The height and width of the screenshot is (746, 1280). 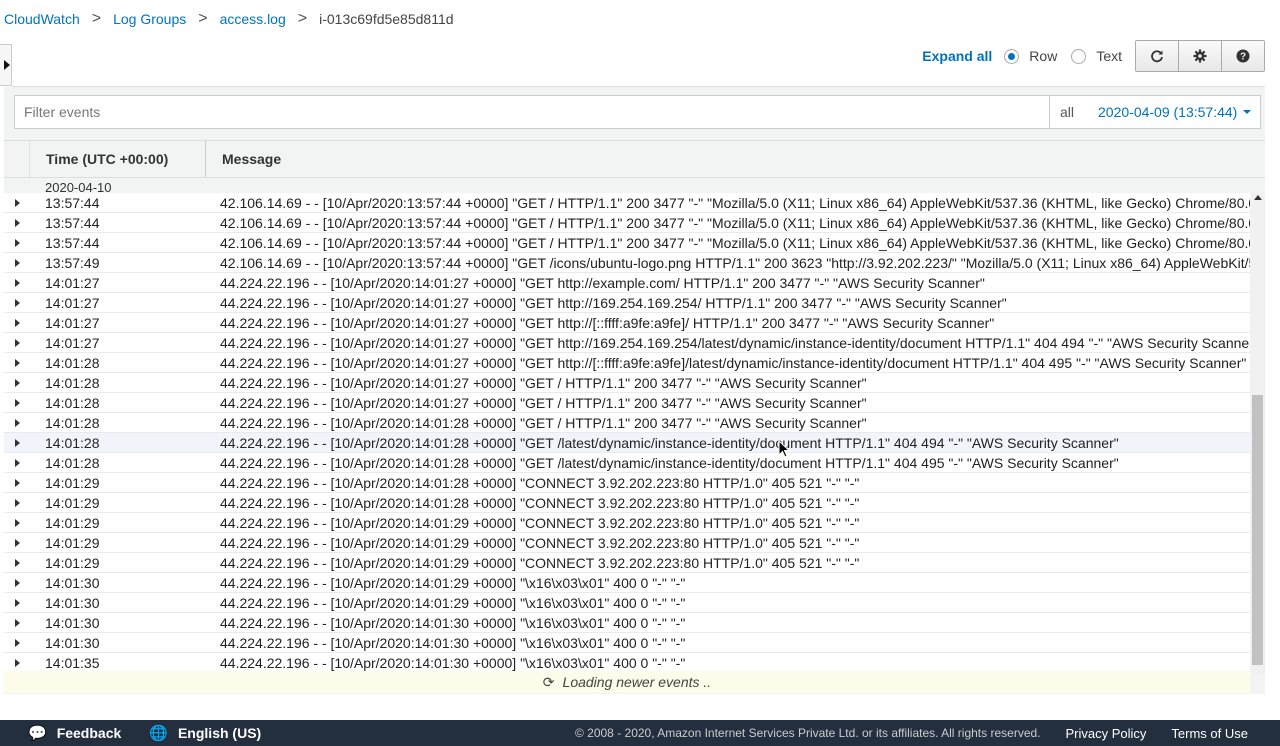 What do you see at coordinates (1257, 530) in the screenshot?
I see `scrollbar-thumb` at bounding box center [1257, 530].